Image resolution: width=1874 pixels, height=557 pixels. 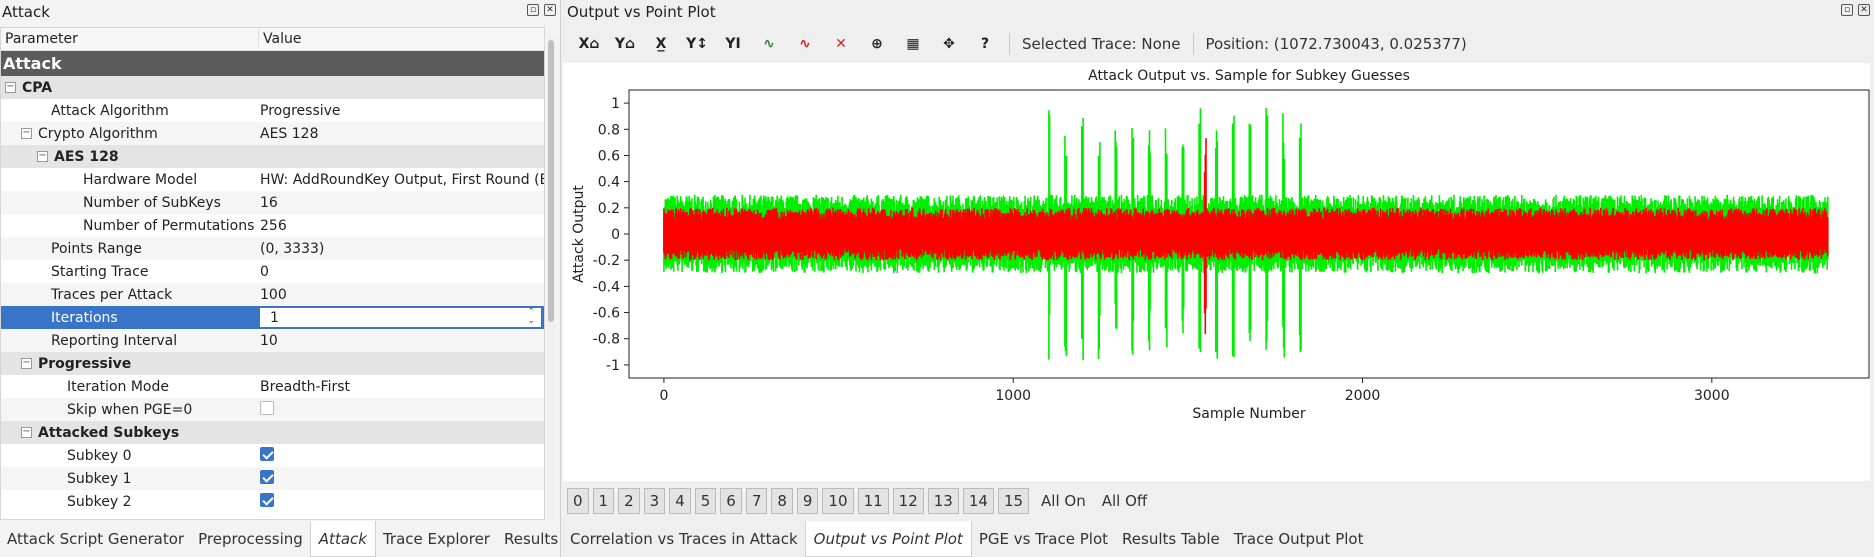 What do you see at coordinates (130, 456) in the screenshot?
I see `parameter-cell: Subkey 0` at bounding box center [130, 456].